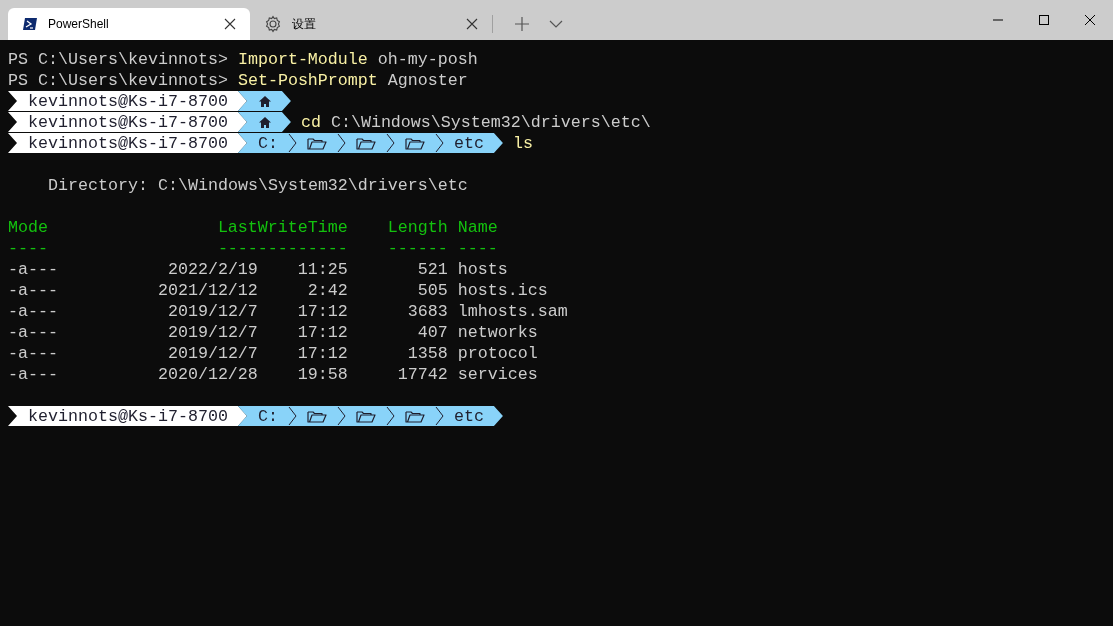 This screenshot has height=626, width=1113. What do you see at coordinates (1044, 20) in the screenshot?
I see `maximize-icon` at bounding box center [1044, 20].